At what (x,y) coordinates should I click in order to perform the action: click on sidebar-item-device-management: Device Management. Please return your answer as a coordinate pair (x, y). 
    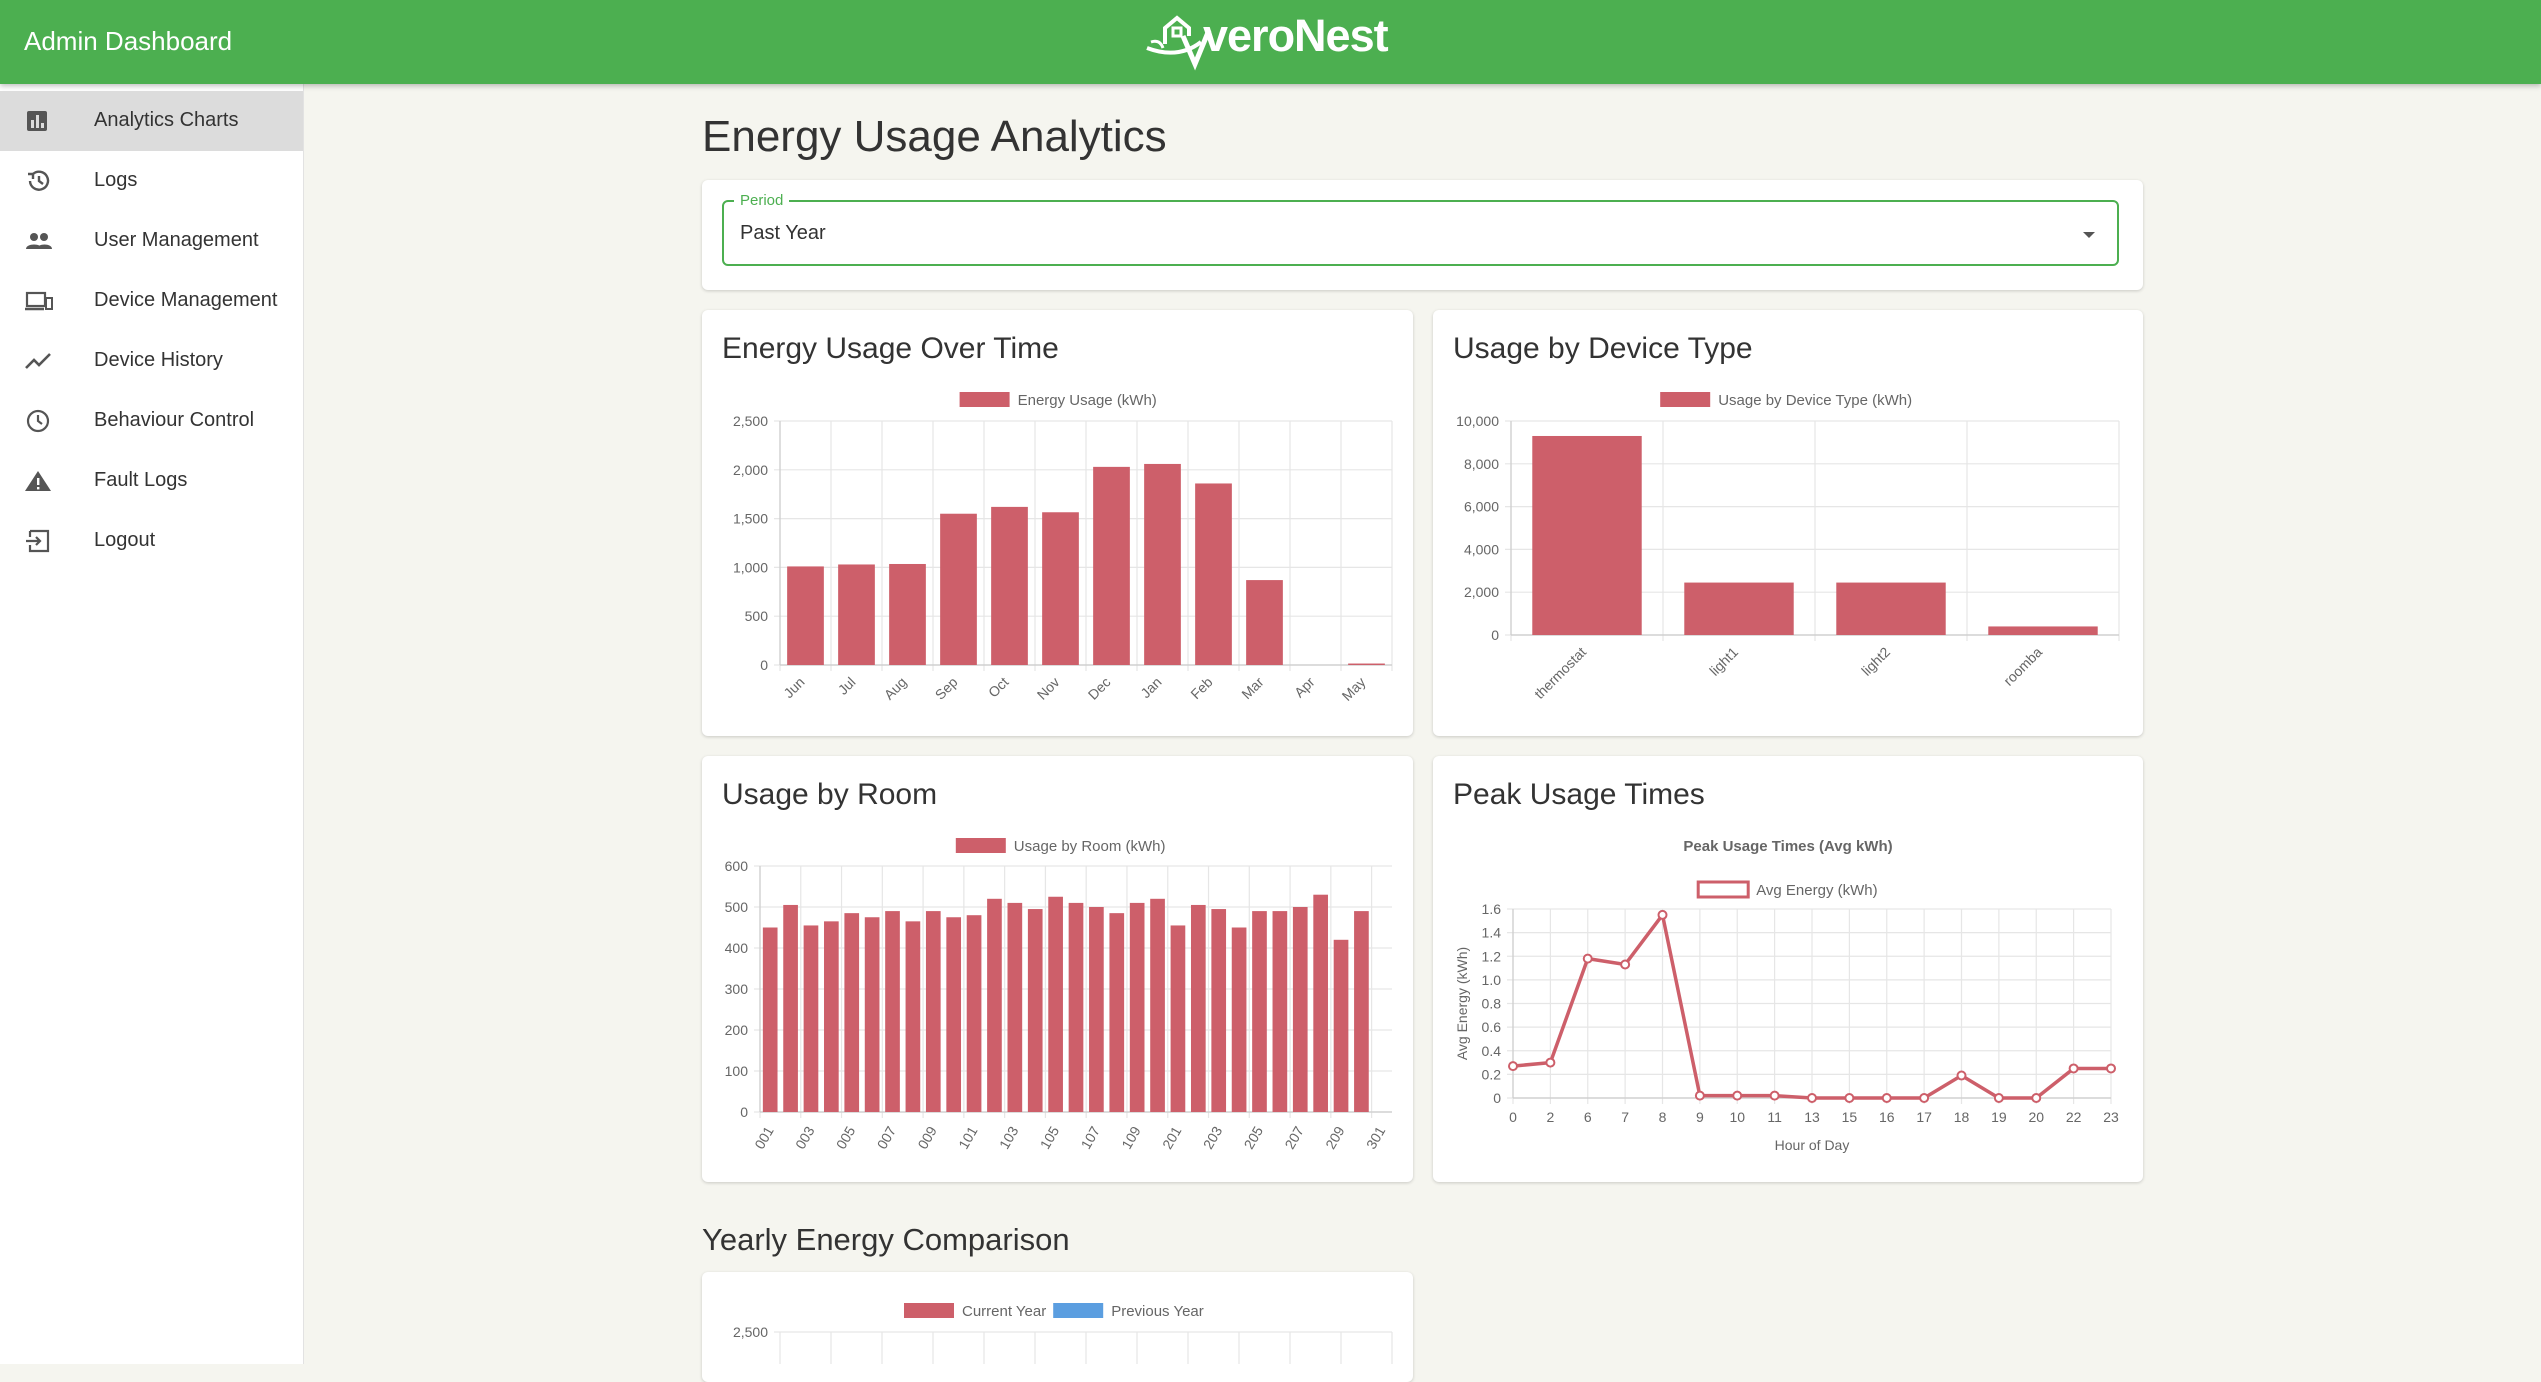
    Looking at the image, I should click on (151, 301).